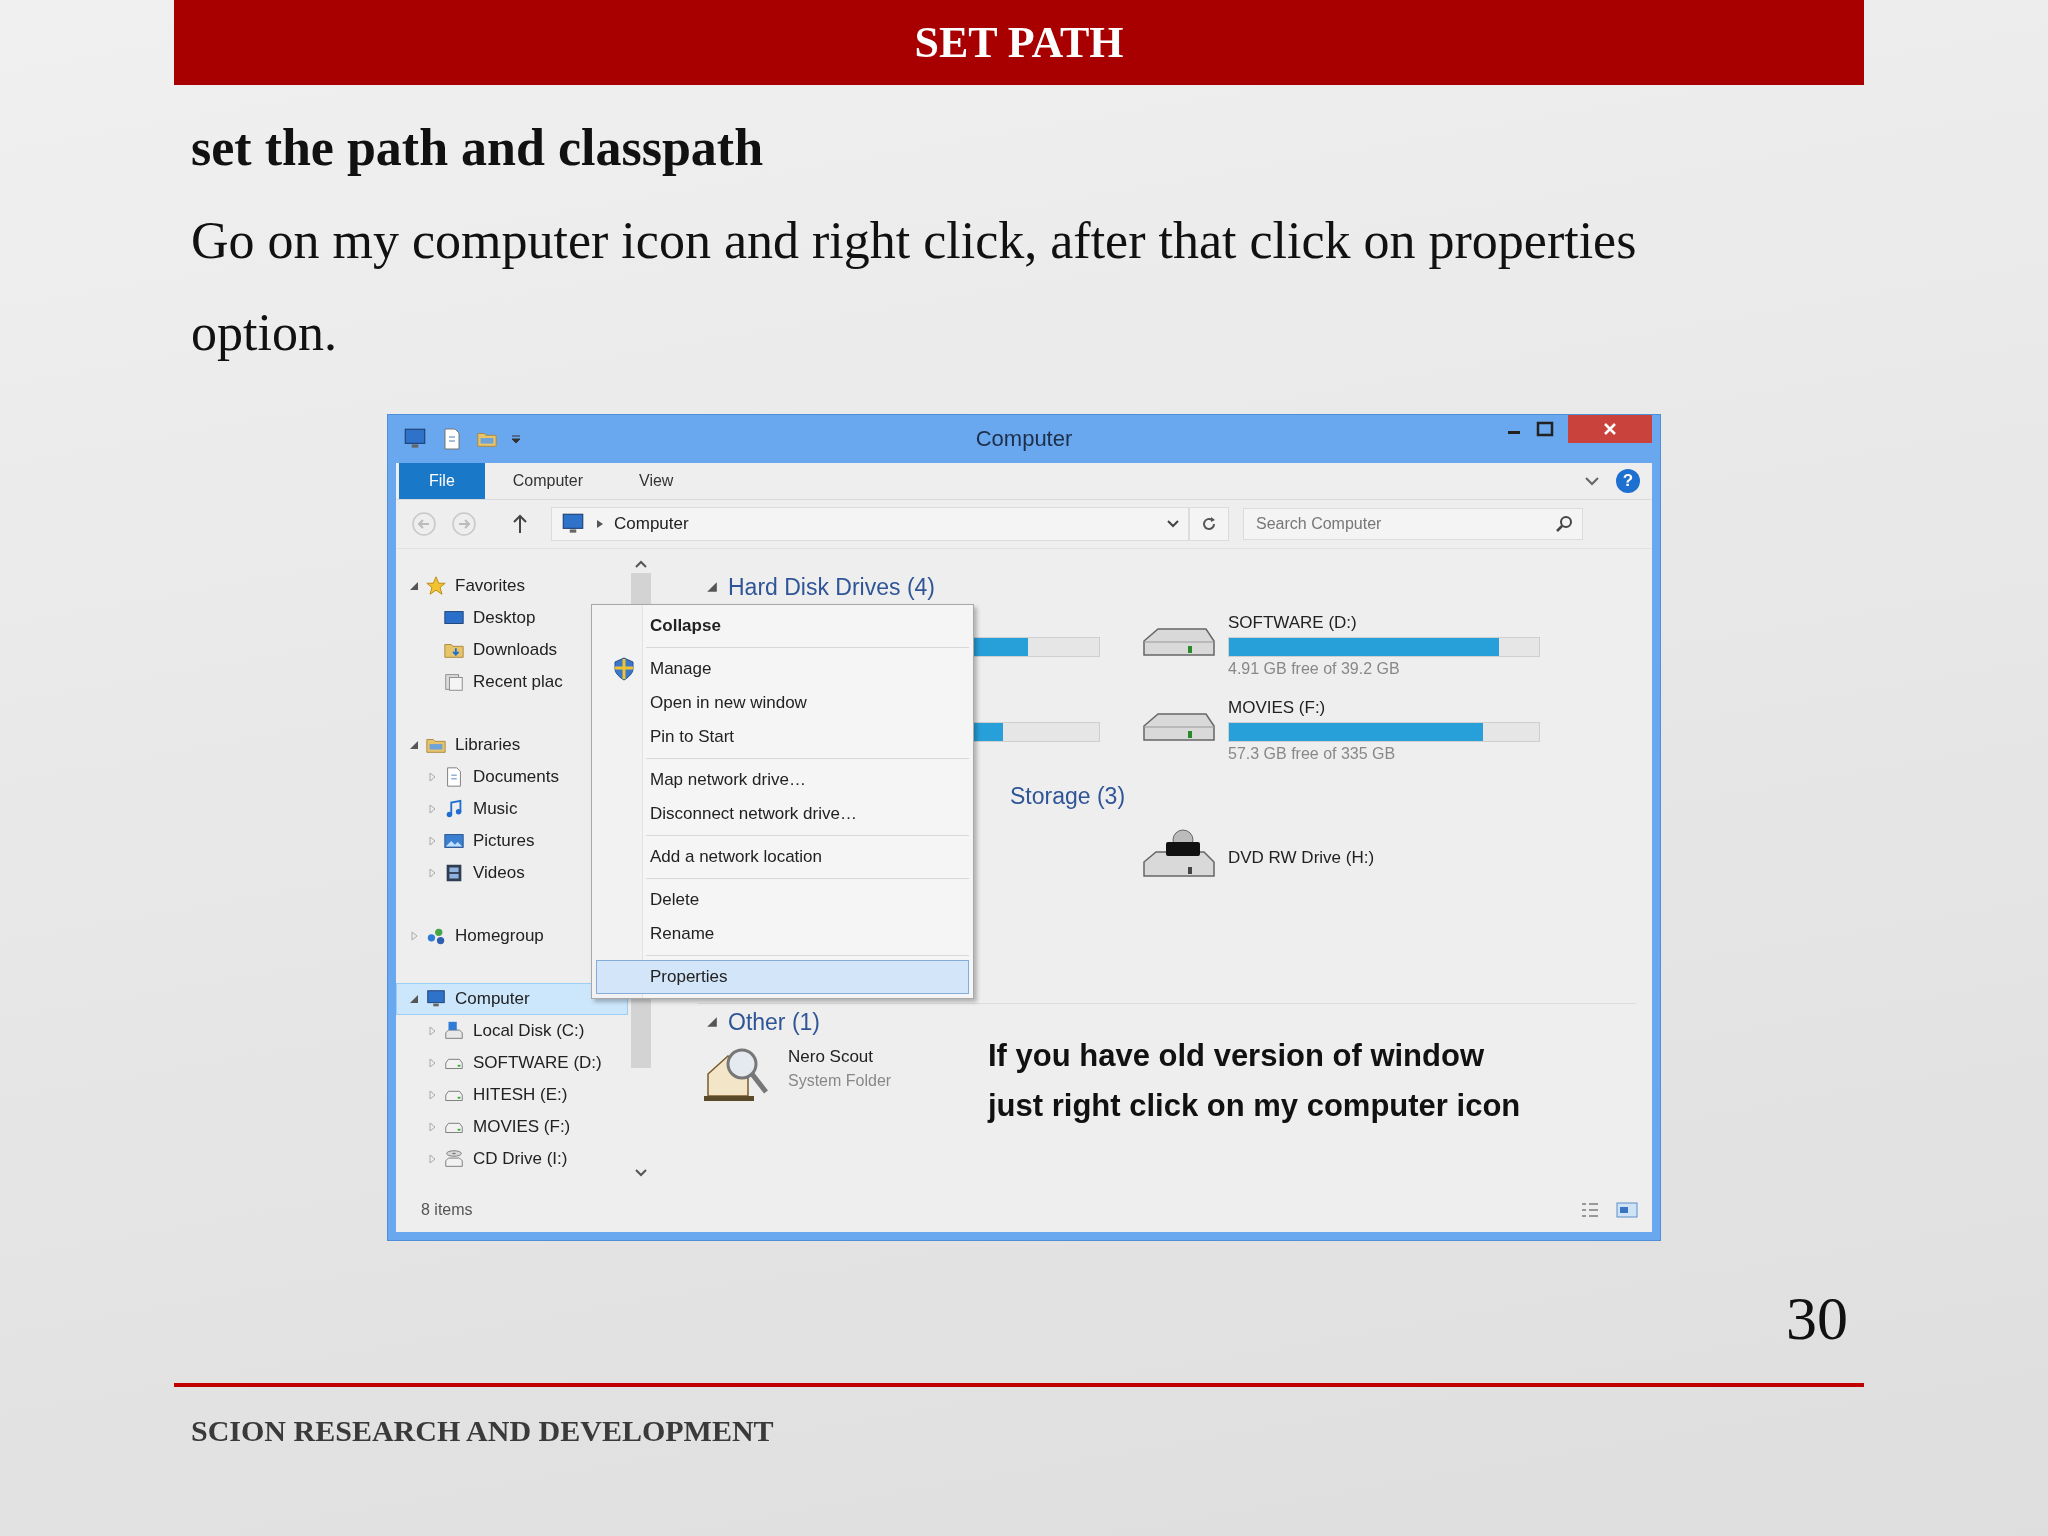 This screenshot has width=2048, height=1536. Describe the element at coordinates (442, 481) in the screenshot. I see `ribbon-tab: File` at that location.